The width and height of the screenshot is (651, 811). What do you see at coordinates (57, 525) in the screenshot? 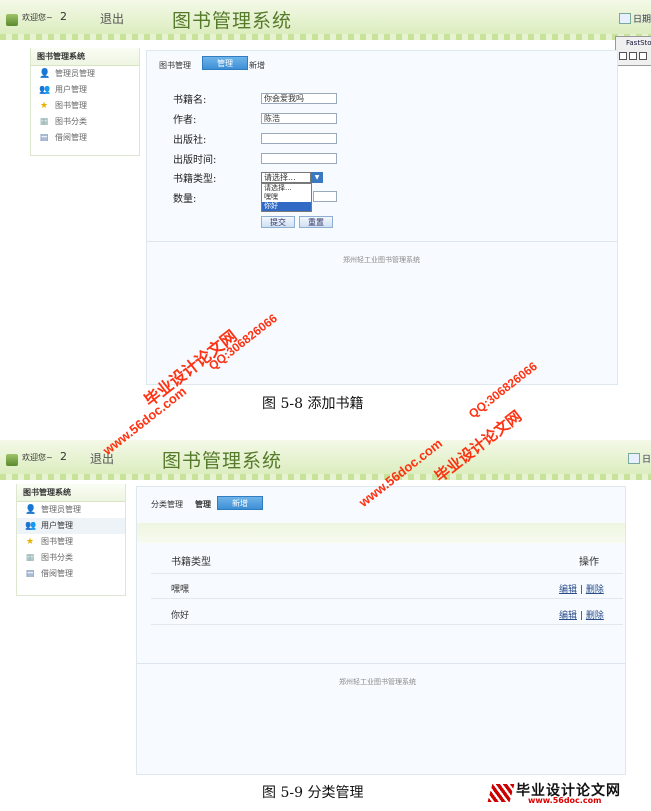
I see `sidebar-item-label: 用户管理` at bounding box center [57, 525].